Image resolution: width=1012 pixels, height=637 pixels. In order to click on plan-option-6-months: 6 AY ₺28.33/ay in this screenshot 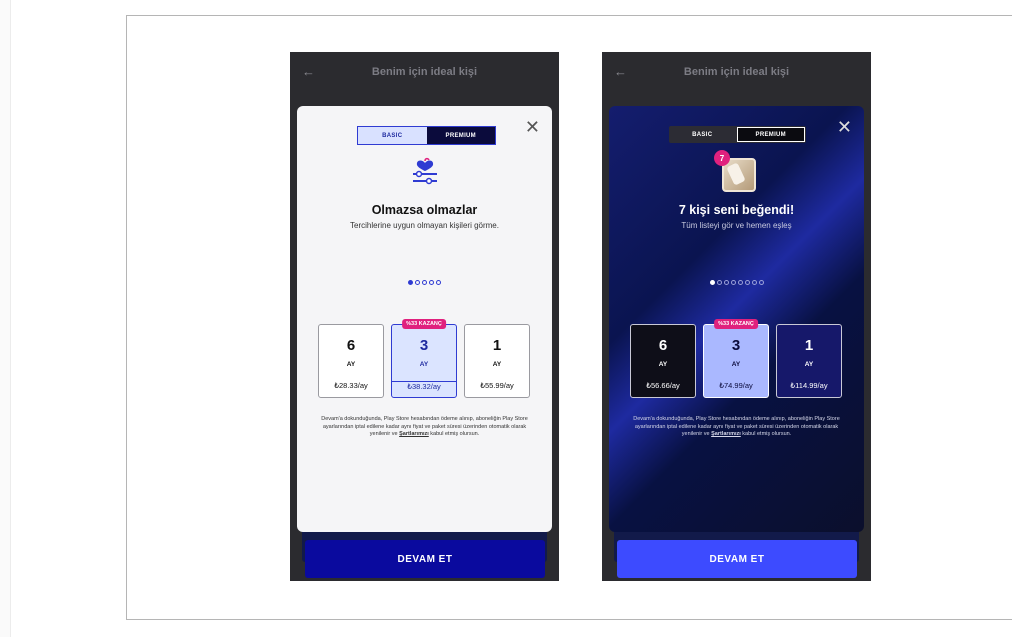, I will do `click(351, 361)`.